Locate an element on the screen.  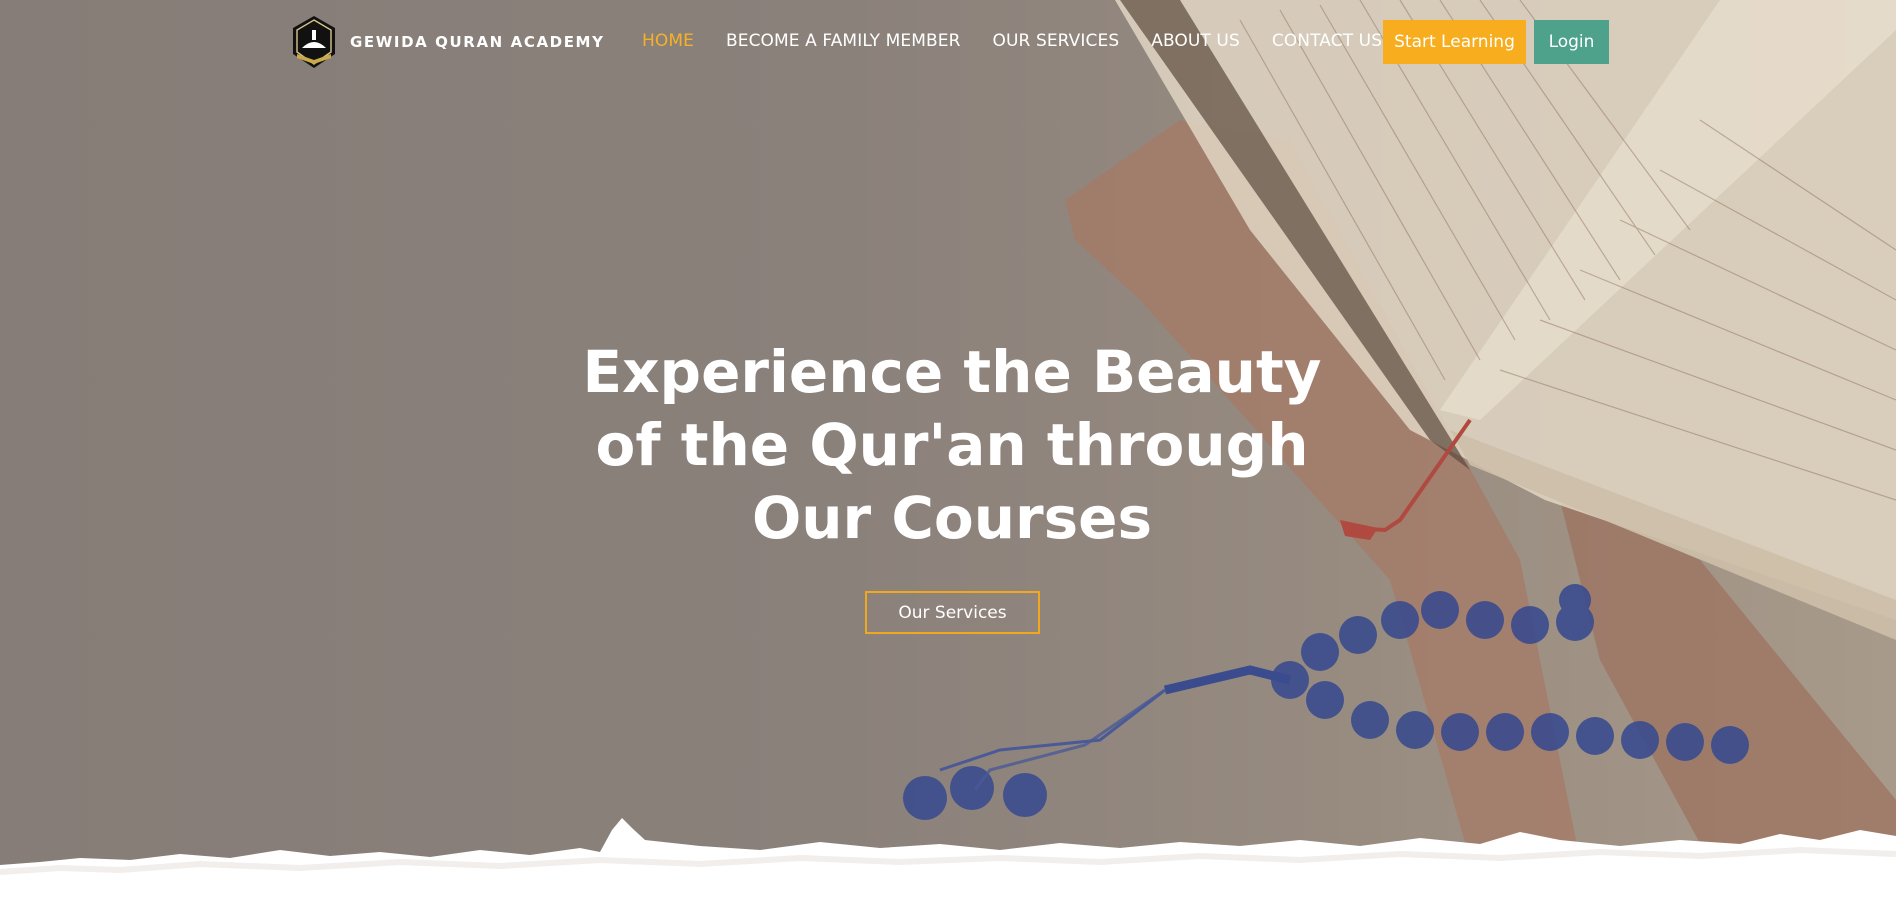
nav-item-become-family-member: BECOME A FAMILY MEMBER is located at coordinates (843, 41).